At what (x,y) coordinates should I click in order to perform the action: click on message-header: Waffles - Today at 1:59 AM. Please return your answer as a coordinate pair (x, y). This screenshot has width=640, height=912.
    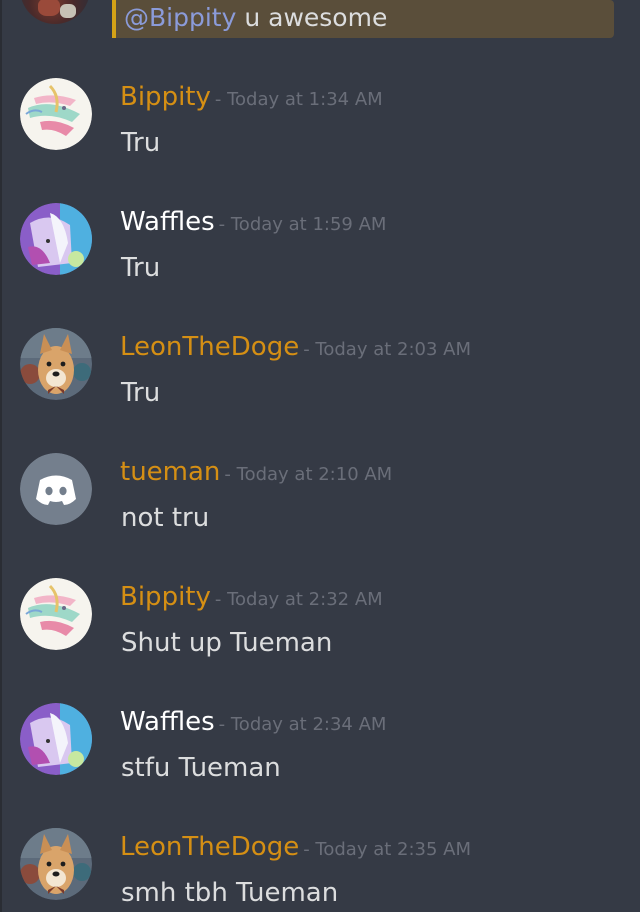
    Looking at the image, I should click on (253, 222).